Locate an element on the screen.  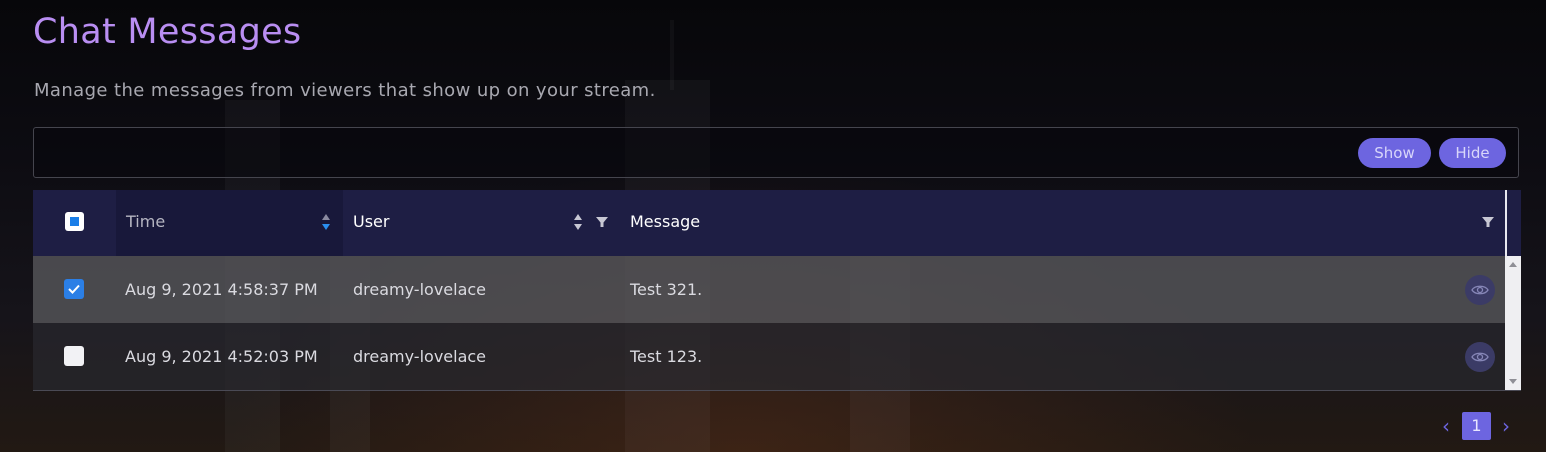
column-header-user: User is located at coordinates (371, 223).